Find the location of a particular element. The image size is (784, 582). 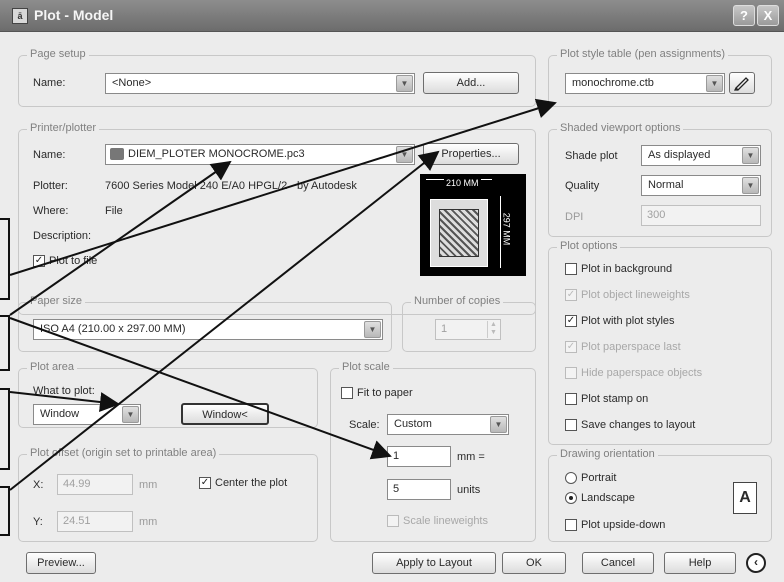

plot-upside-down-checkbox: Plot upside-down is located at coordinates (615, 525).